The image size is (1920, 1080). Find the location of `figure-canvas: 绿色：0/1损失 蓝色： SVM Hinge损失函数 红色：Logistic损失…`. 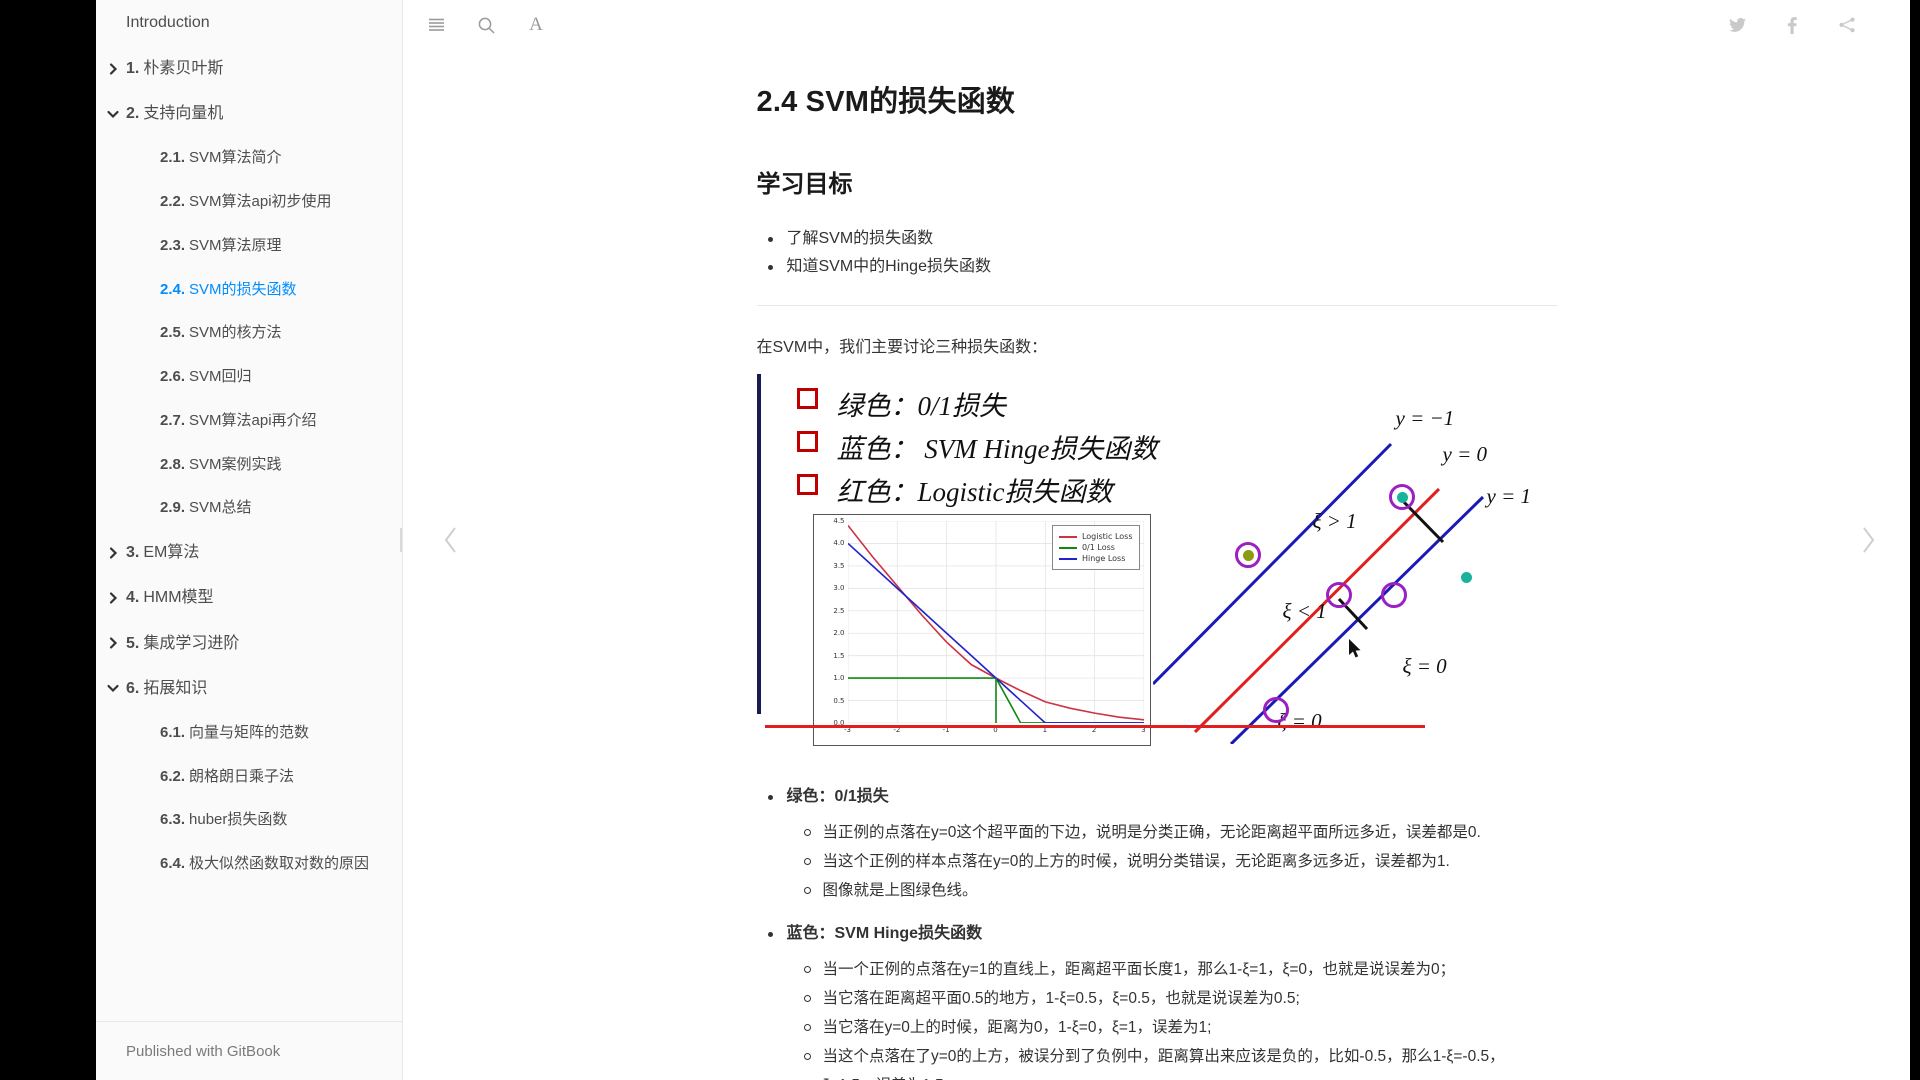

figure-canvas: 绿色：0/1损失 蓝色： SVM Hinge损失函数 红色：Logistic损失… is located at coordinates (1159, 565).